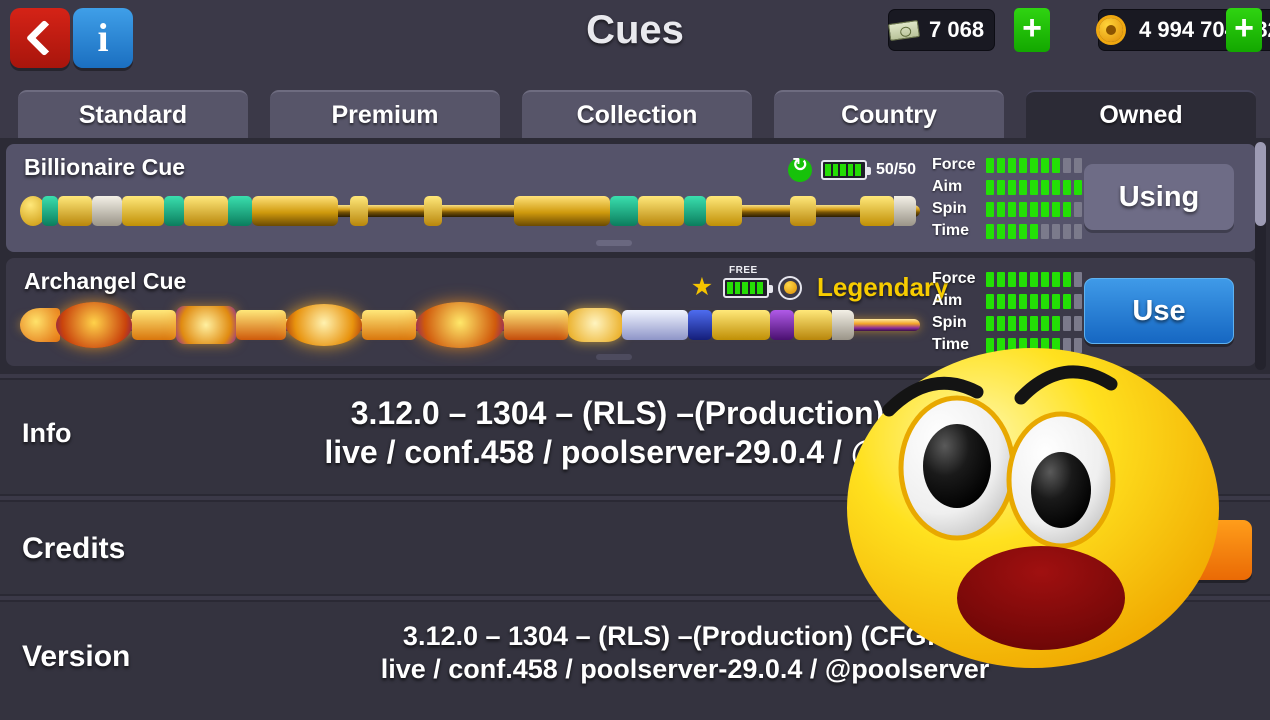  I want to click on legendary-coin-icon, so click(790, 287).